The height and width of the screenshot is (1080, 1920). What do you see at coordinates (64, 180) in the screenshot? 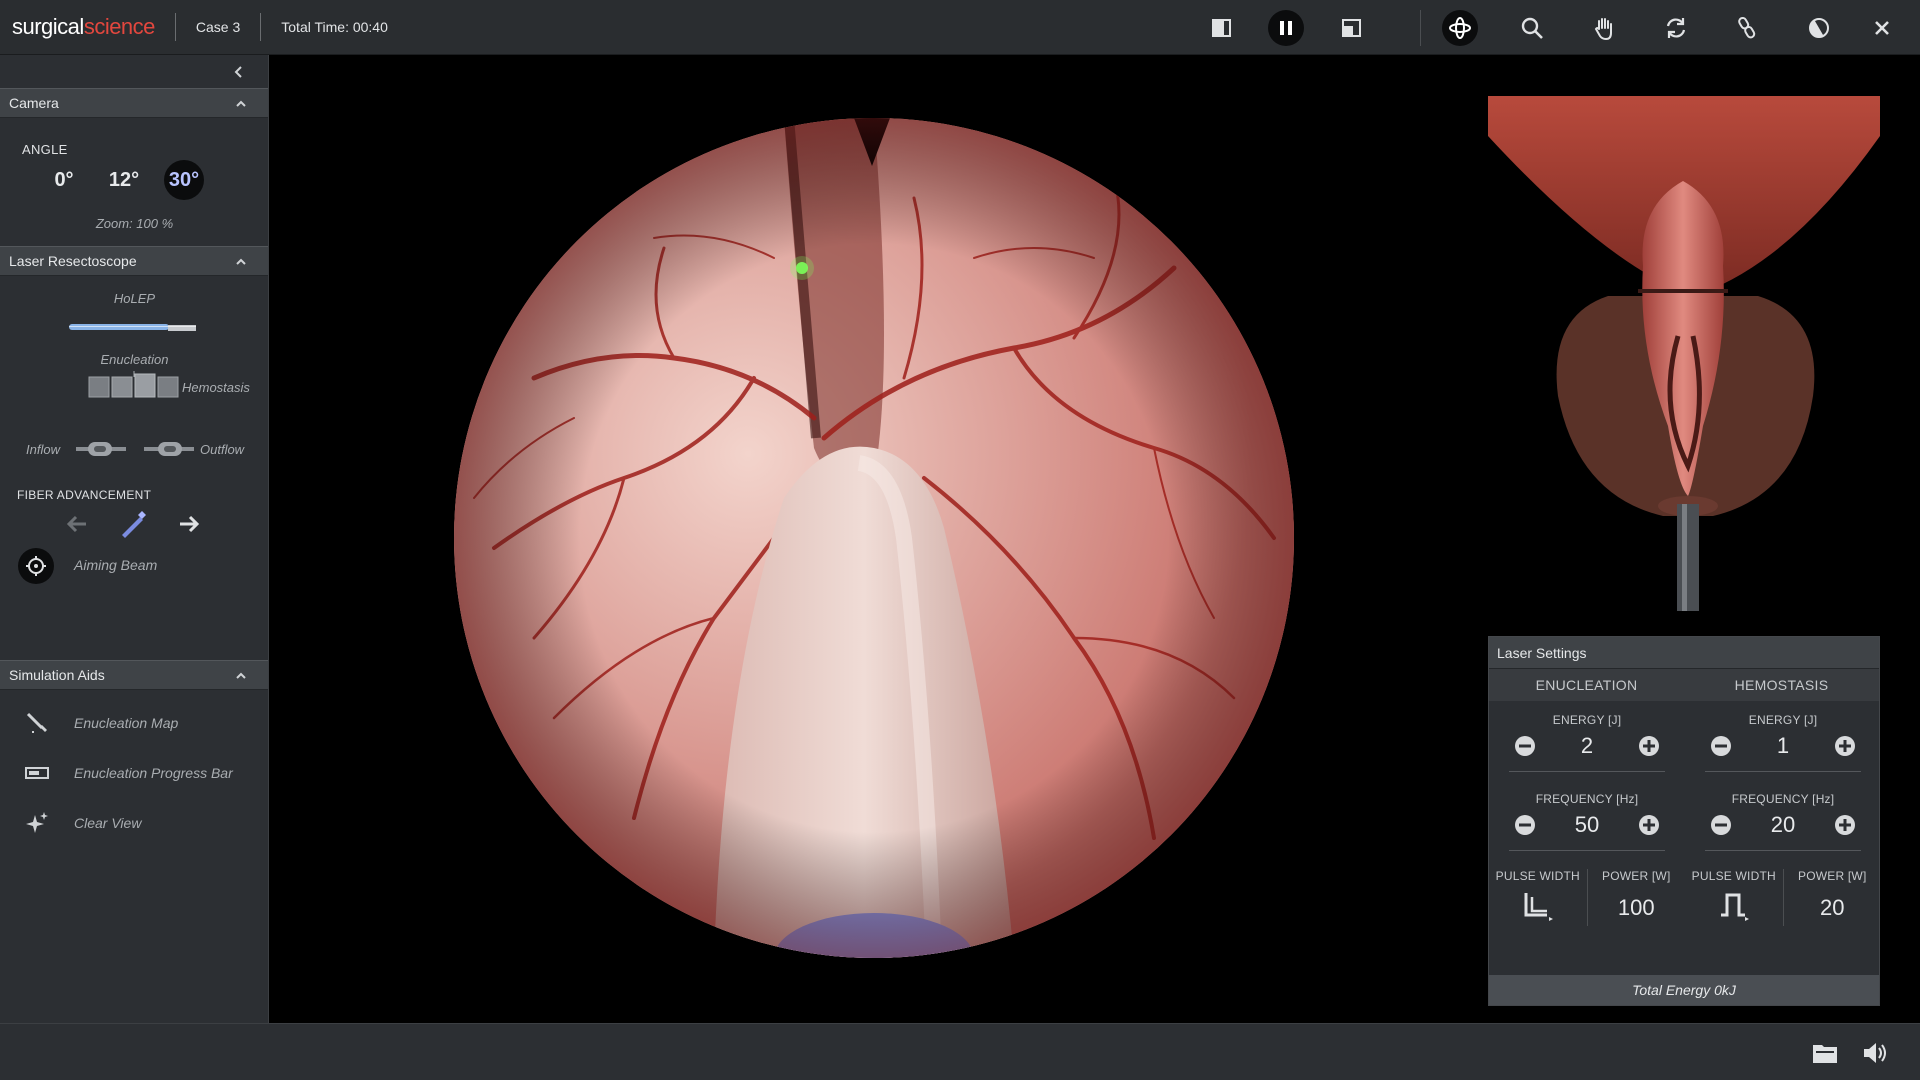
I see `angle-0-button: 0°` at bounding box center [64, 180].